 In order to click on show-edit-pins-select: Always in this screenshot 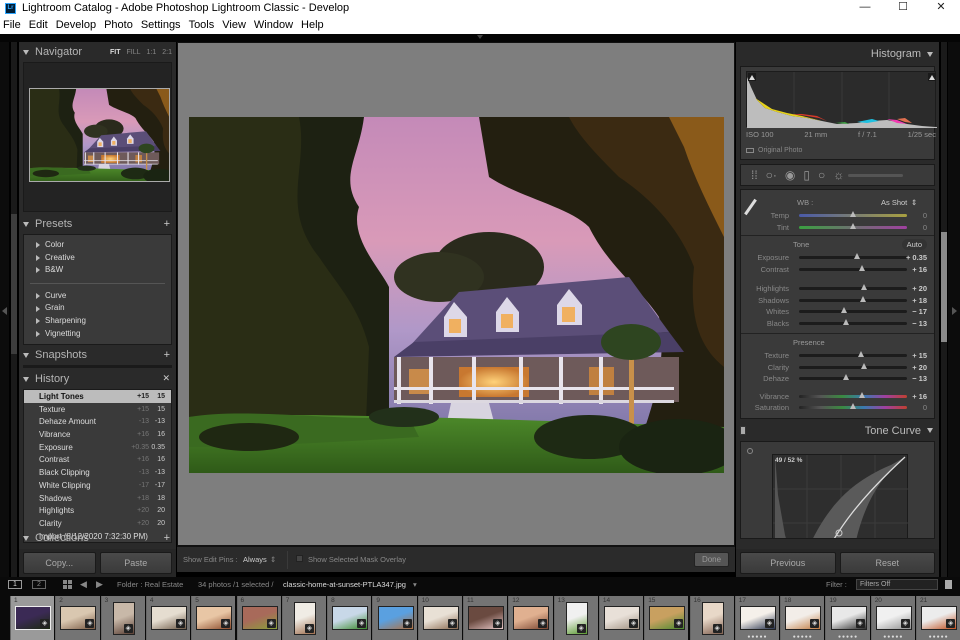, I will do `click(255, 559)`.